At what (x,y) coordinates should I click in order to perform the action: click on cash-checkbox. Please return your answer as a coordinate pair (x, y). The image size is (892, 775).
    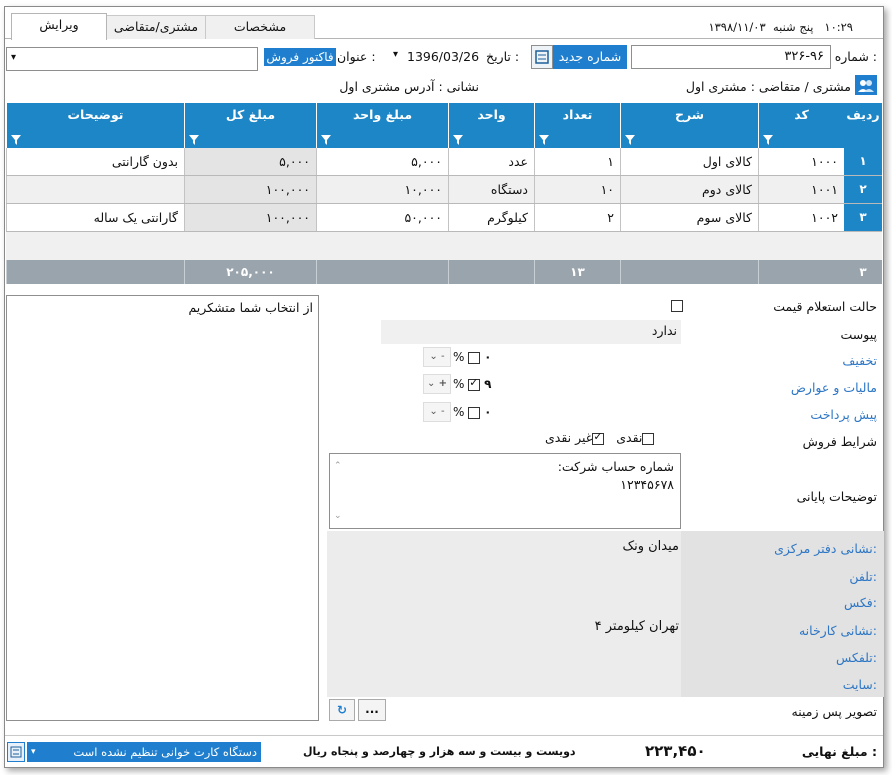
    Looking at the image, I should click on (648, 438).